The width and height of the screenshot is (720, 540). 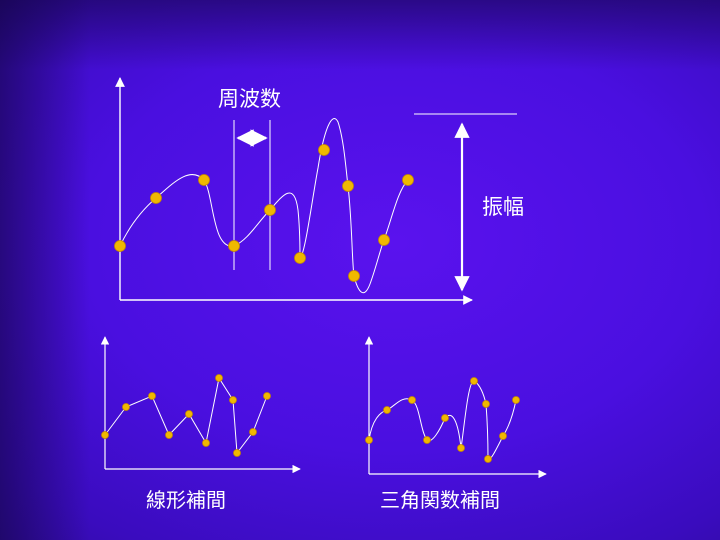 I want to click on main-points, so click(x=264, y=213).